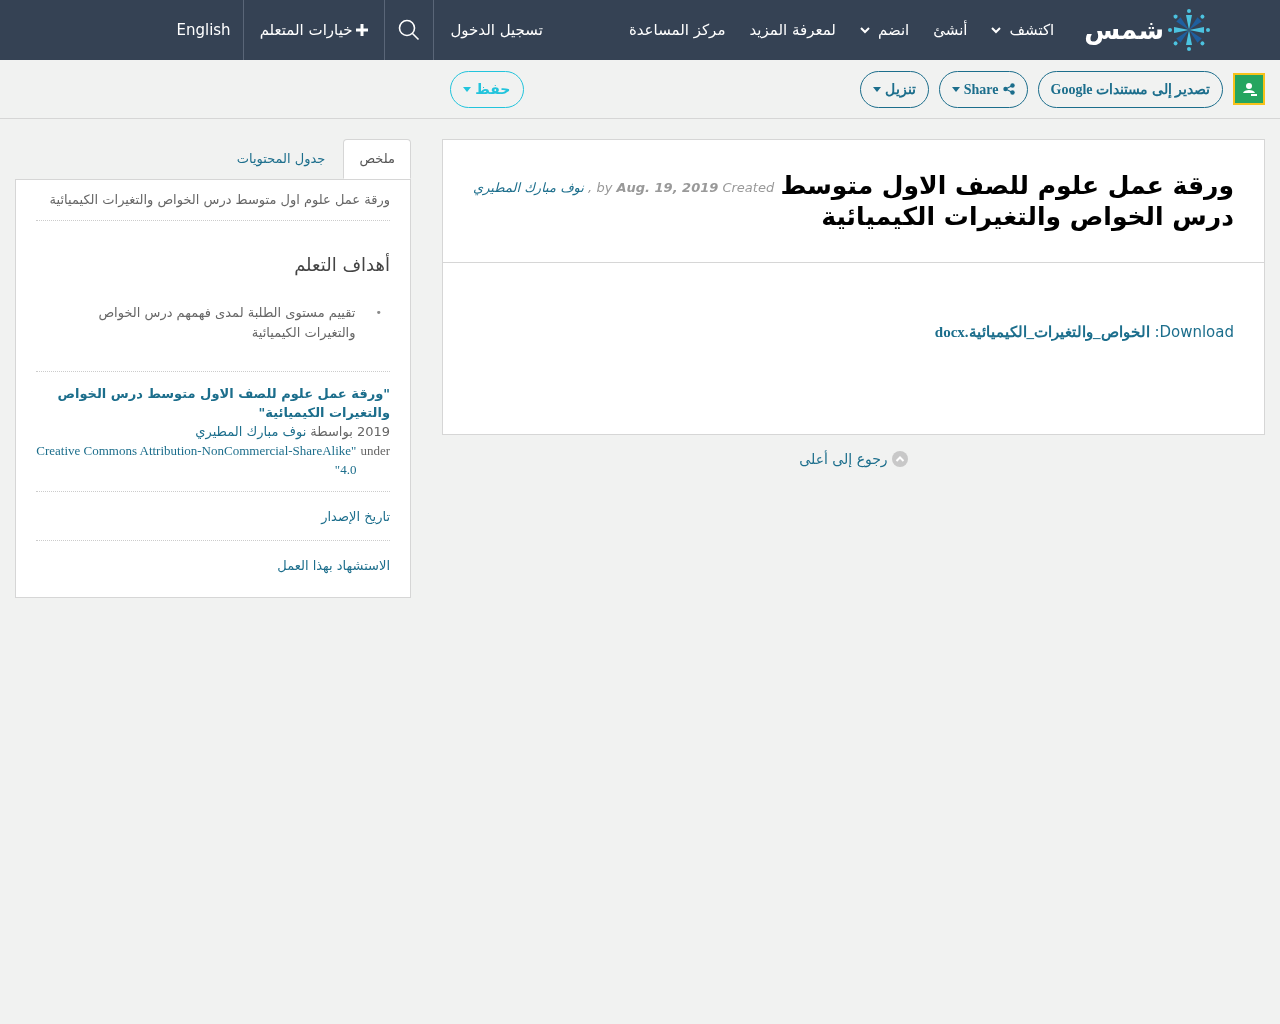 This screenshot has height=1024, width=1280. I want to click on nav-link: انضم, so click(884, 30).